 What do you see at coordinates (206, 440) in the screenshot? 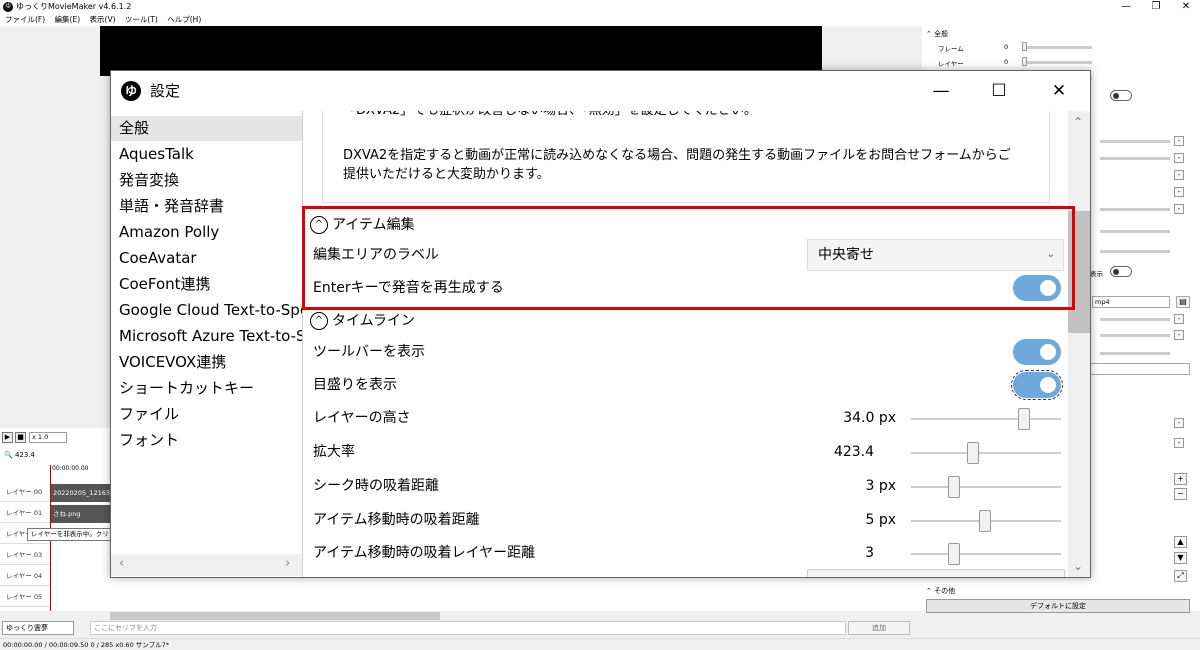
I see `category-font: フォント` at bounding box center [206, 440].